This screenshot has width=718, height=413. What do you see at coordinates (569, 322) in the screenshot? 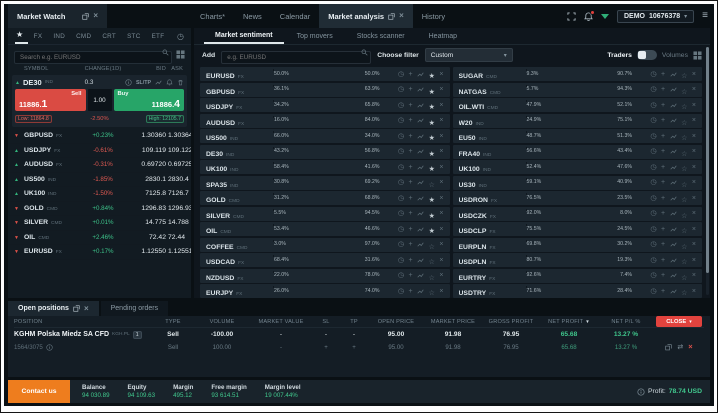
I see `col-net-profit: NET PROFIT ▼` at bounding box center [569, 322].